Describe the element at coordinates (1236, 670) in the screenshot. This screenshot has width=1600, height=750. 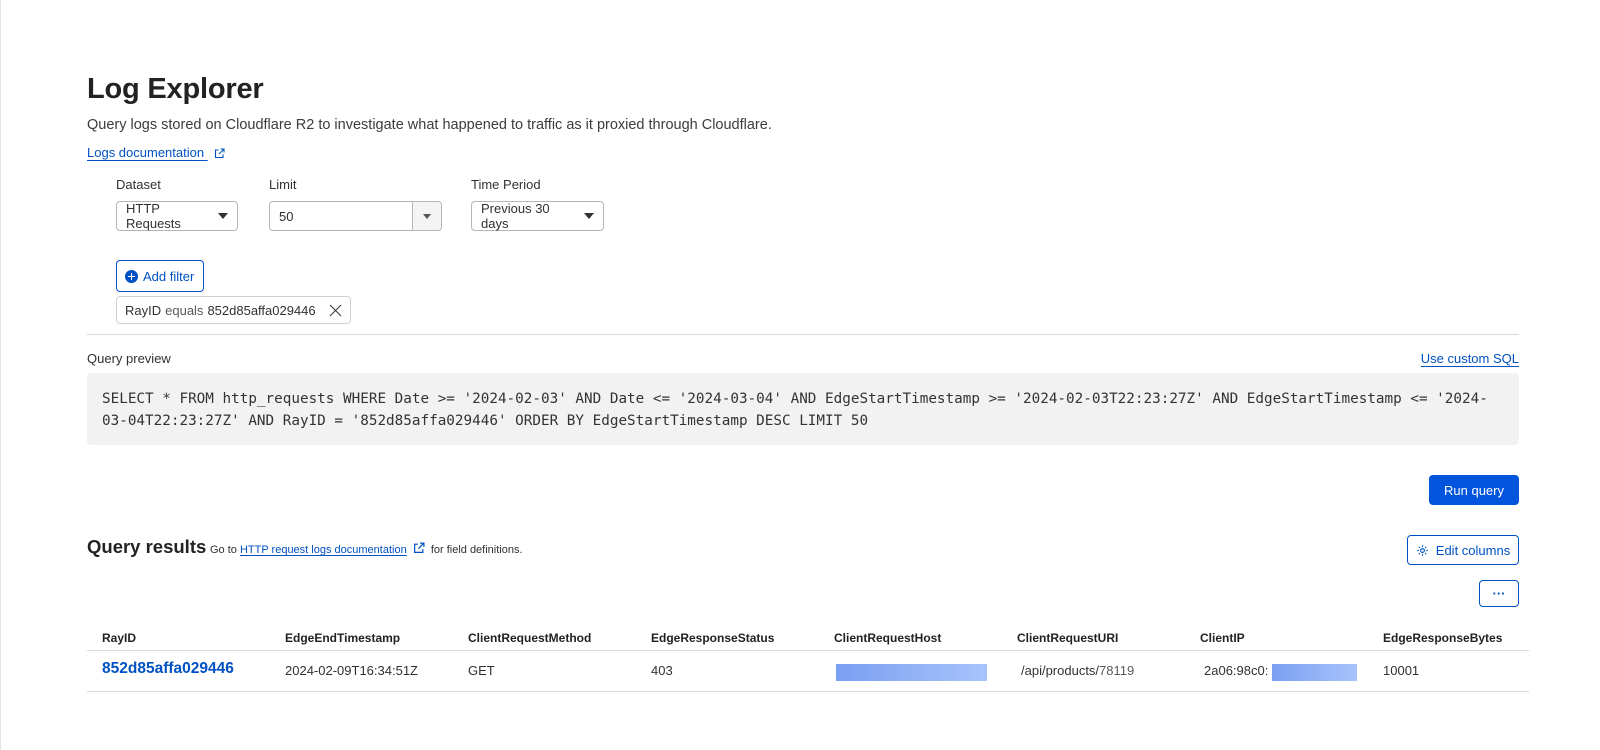
I see `cell-client-ip: 2a06:98c0:` at that location.